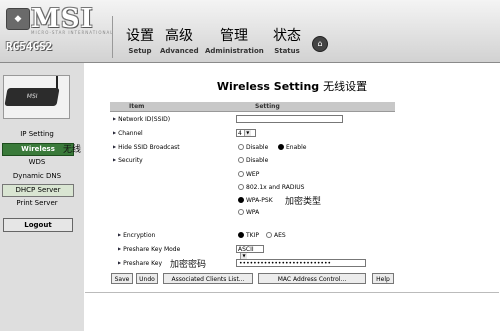 The height and width of the screenshot is (331, 500). Describe the element at coordinates (296, 147) in the screenshot. I see `hide-ssid-enable-label: Enable` at that location.